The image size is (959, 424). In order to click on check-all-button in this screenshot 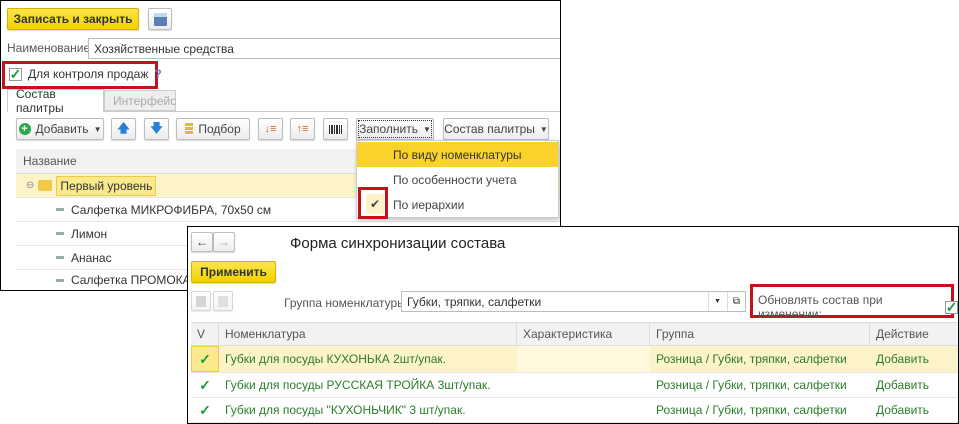, I will do `click(201, 301)`.